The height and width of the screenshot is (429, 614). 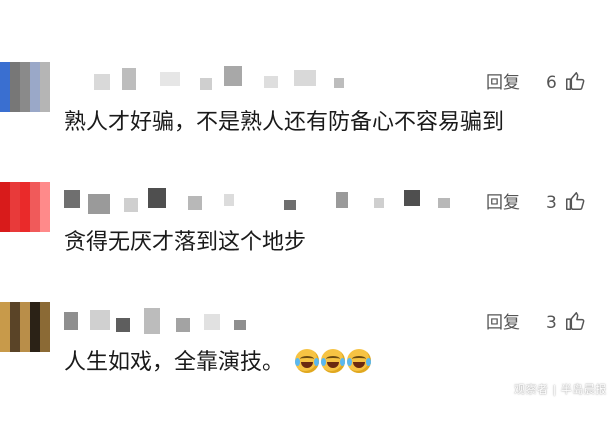 I want to click on watermark: 观察者 | 半岛晨报, so click(x=560, y=389).